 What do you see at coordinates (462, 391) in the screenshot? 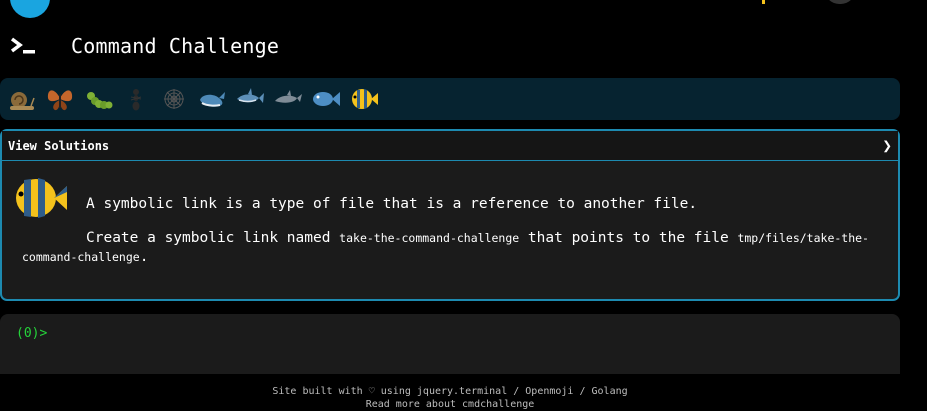
I see `jquery-terminal-link: jquery.terminal` at bounding box center [462, 391].